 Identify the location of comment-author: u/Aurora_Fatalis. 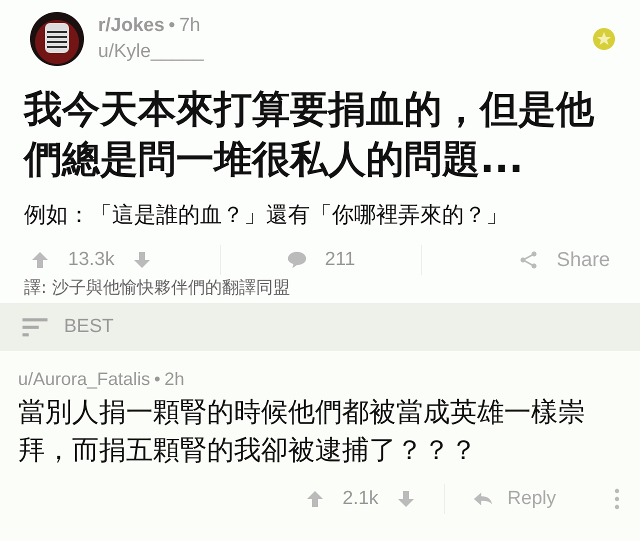
(84, 379).